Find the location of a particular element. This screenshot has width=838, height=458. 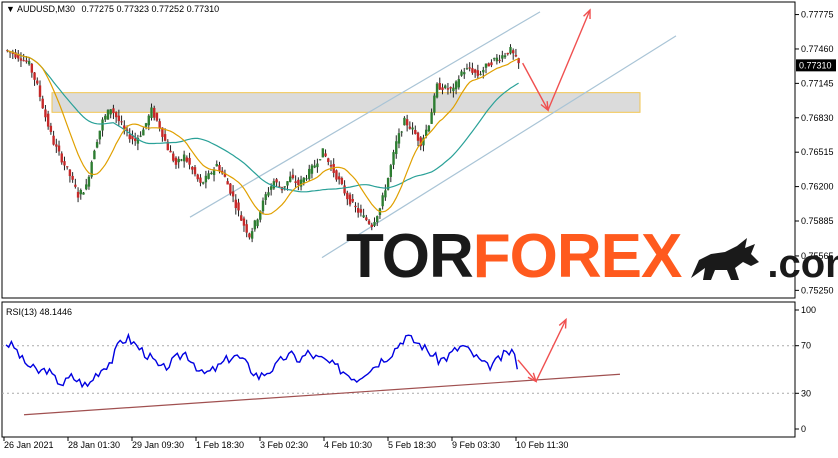

time-tick-label: 26 Jan 2021 is located at coordinates (29, 445).